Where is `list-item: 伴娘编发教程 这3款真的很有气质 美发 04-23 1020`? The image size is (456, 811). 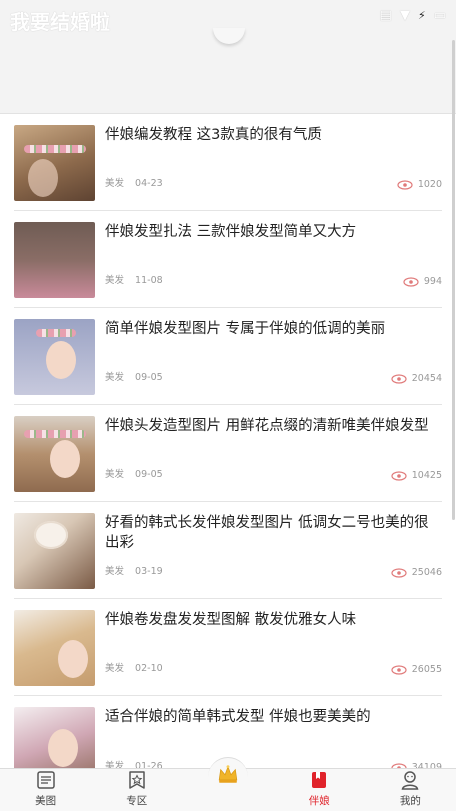 list-item: 伴娘编发教程 这3款真的很有气质 美发 04-23 1020 is located at coordinates (228, 162).